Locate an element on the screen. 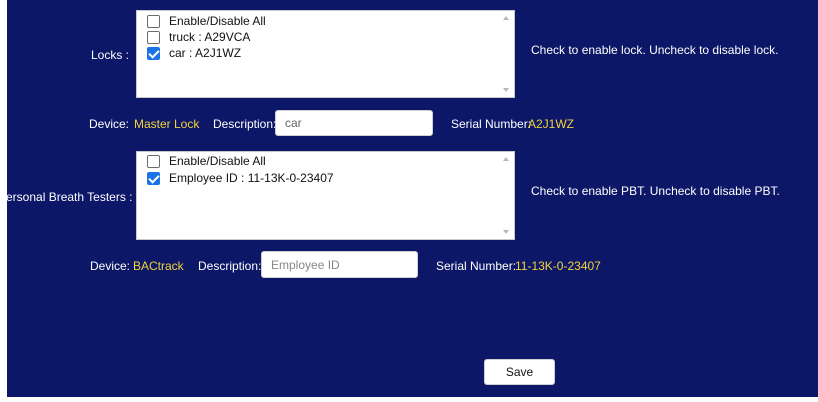 The image size is (818, 402). pbt-item-enable-all: Enable/Disable All is located at coordinates (206, 161).